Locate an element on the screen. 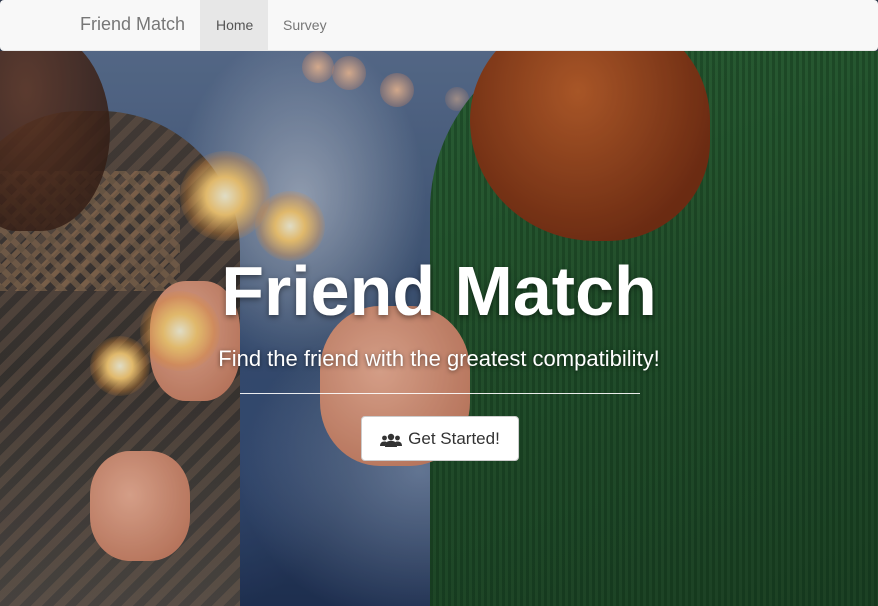  hero-divider is located at coordinates (440, 393).